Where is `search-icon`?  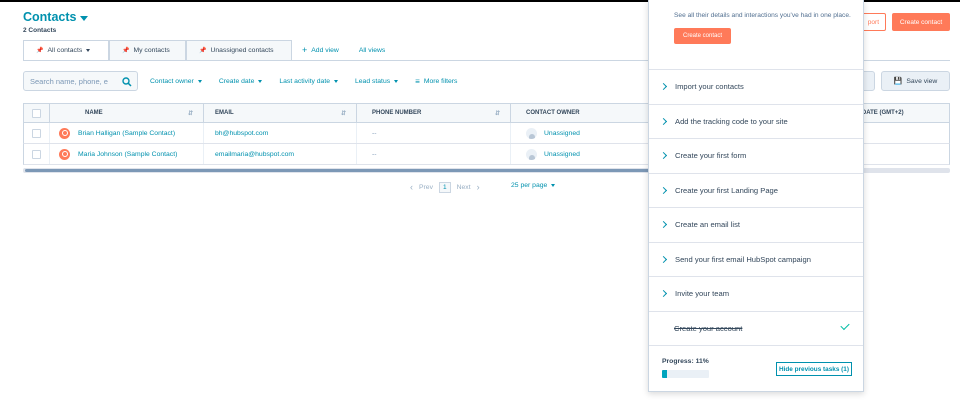
search-icon is located at coordinates (127, 82).